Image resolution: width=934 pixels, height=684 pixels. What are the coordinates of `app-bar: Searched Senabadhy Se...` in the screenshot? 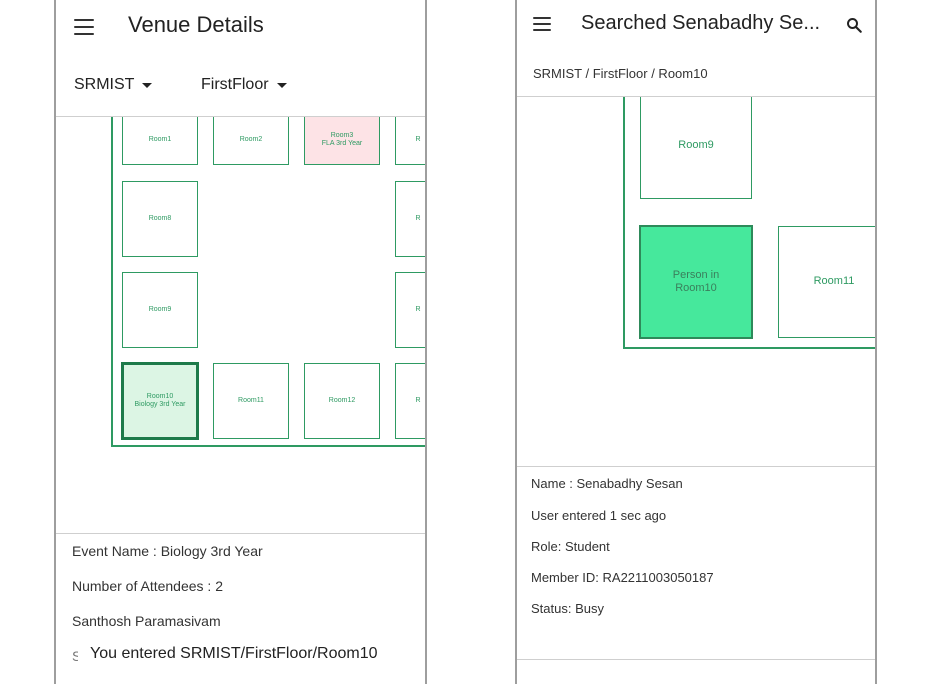 It's located at (696, 25).